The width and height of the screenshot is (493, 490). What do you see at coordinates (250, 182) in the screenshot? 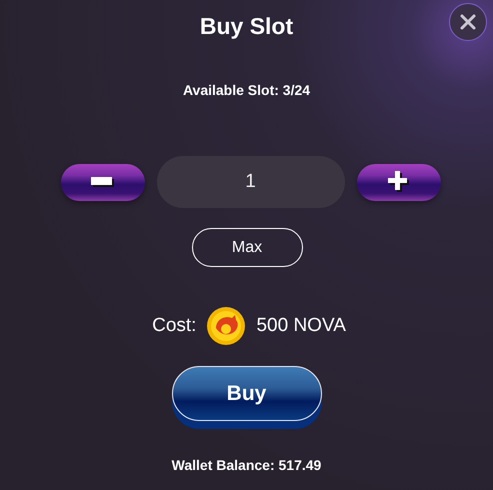
I see `quantity-field: 1` at bounding box center [250, 182].